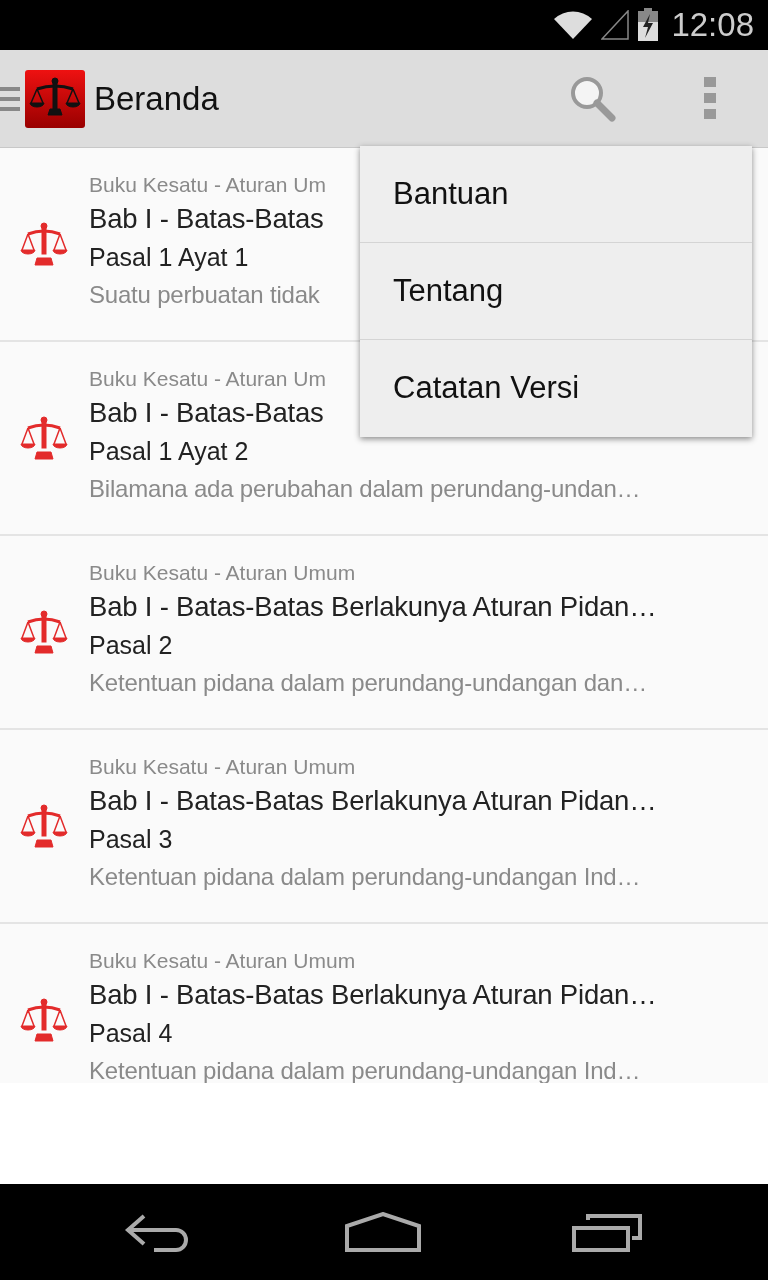 Image resolution: width=768 pixels, height=1280 pixels. Describe the element at coordinates (204, 294) in the screenshot. I see `article-excerpt: Suatu perbuatan tidak` at that location.